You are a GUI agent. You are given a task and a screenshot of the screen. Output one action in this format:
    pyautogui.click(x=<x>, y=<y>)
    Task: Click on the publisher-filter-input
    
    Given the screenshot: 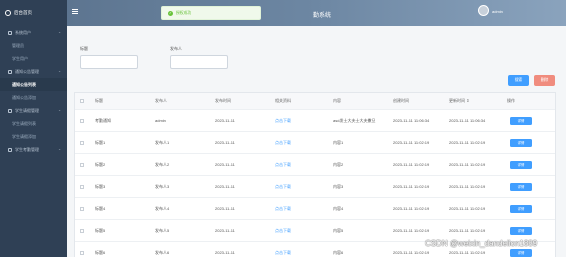 What is the action you would take?
    pyautogui.click(x=199, y=62)
    